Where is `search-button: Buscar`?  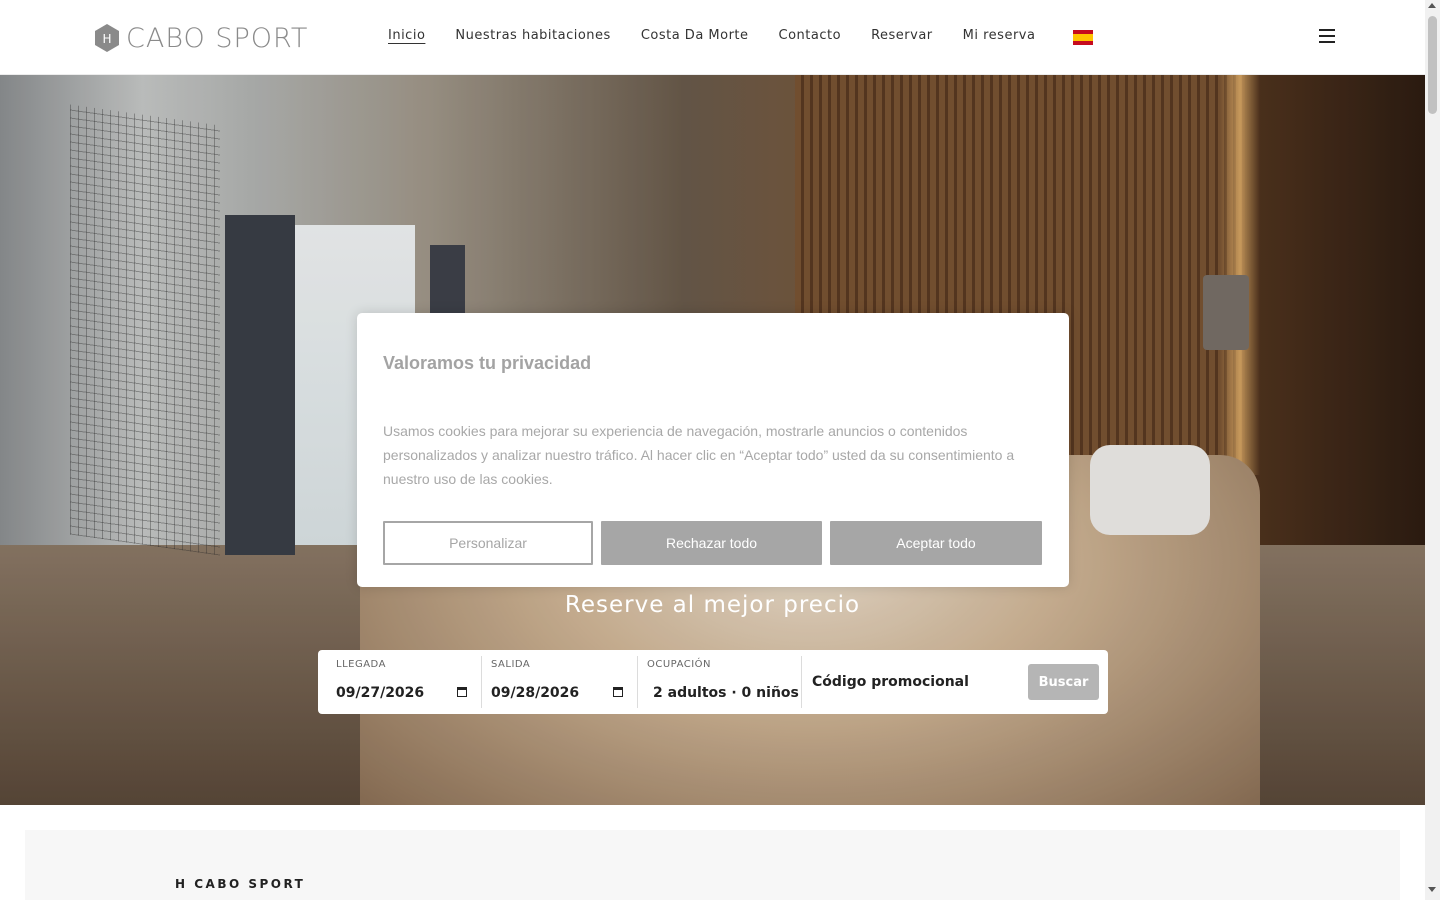 search-button: Buscar is located at coordinates (1063, 682).